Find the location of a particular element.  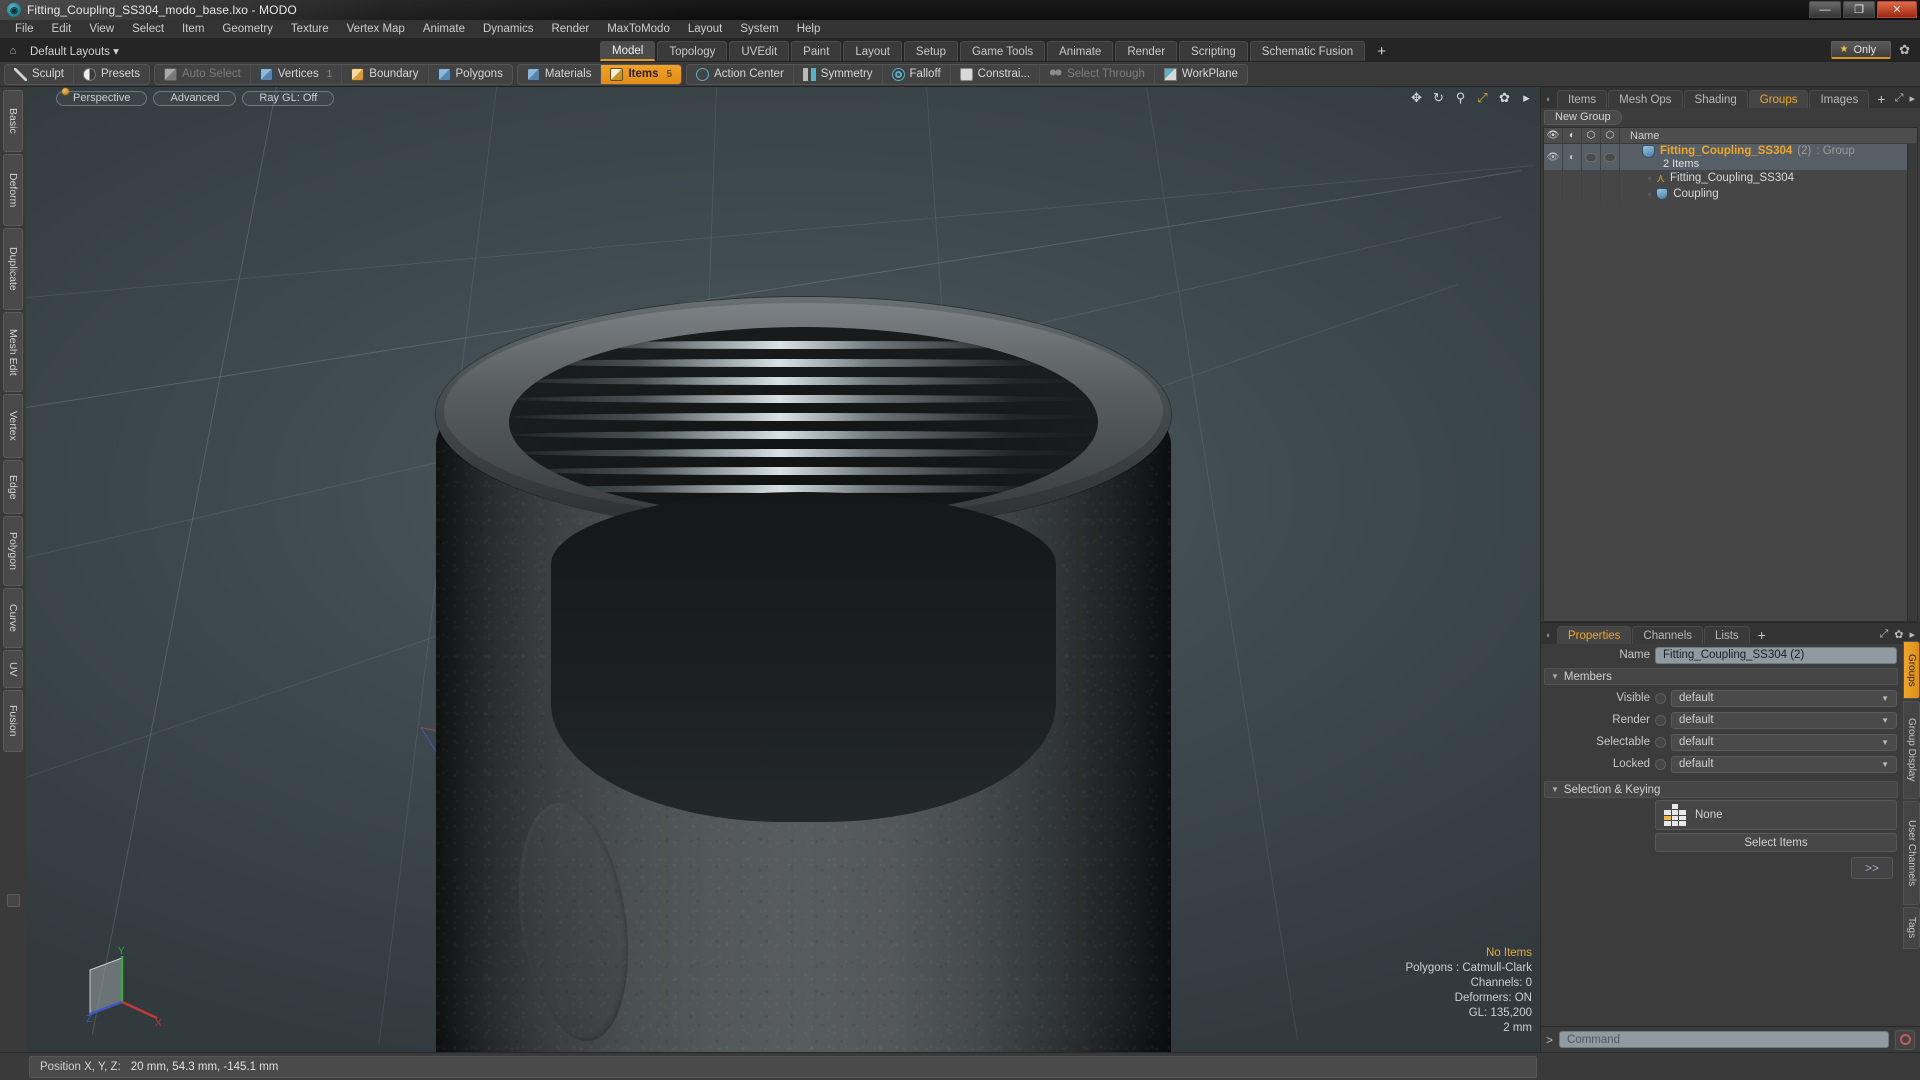

tab-groups: Groups is located at coordinates (1778, 99).